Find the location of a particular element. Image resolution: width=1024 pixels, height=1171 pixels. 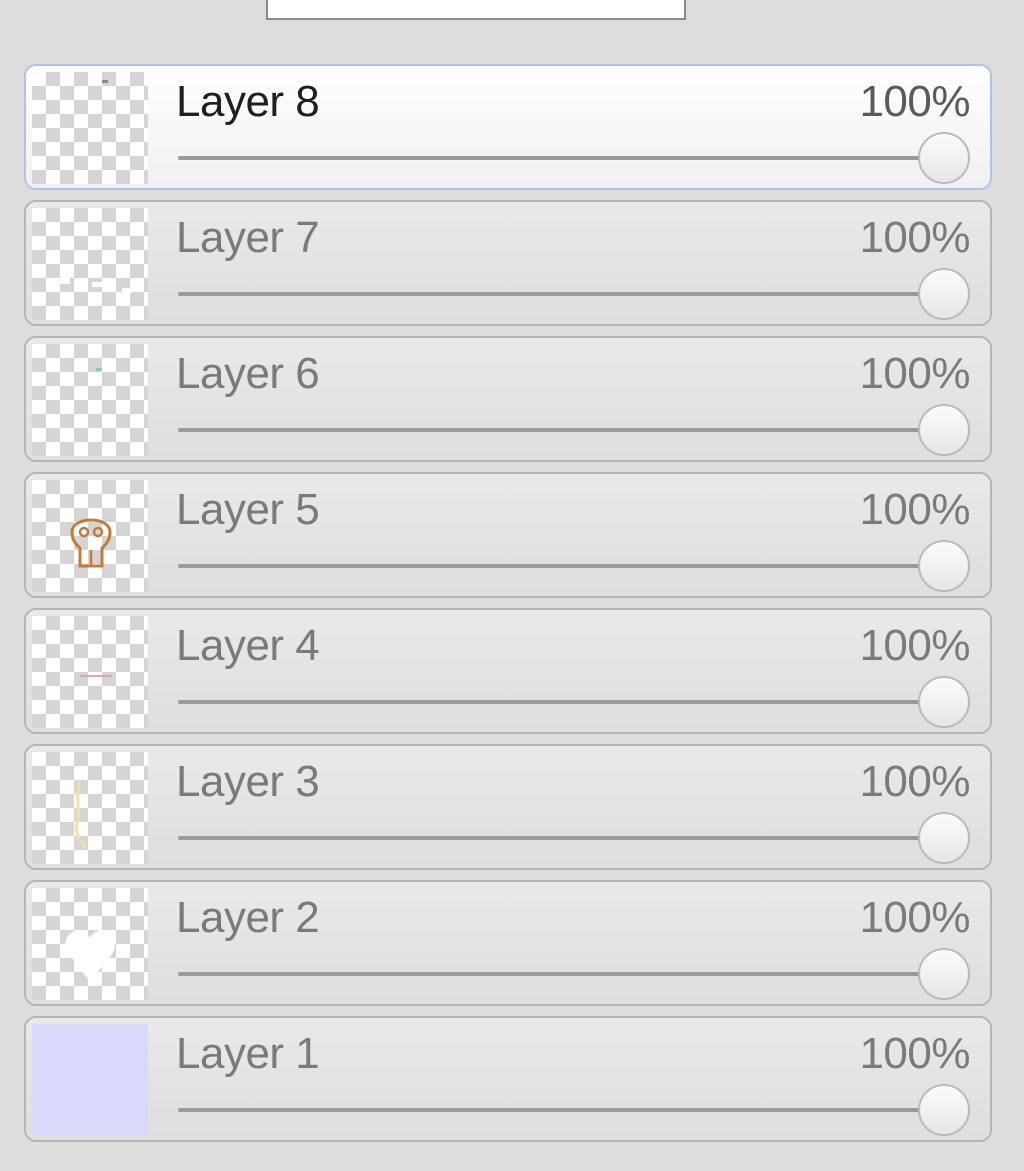

layer-name: Layer 3 is located at coordinates (248, 781).